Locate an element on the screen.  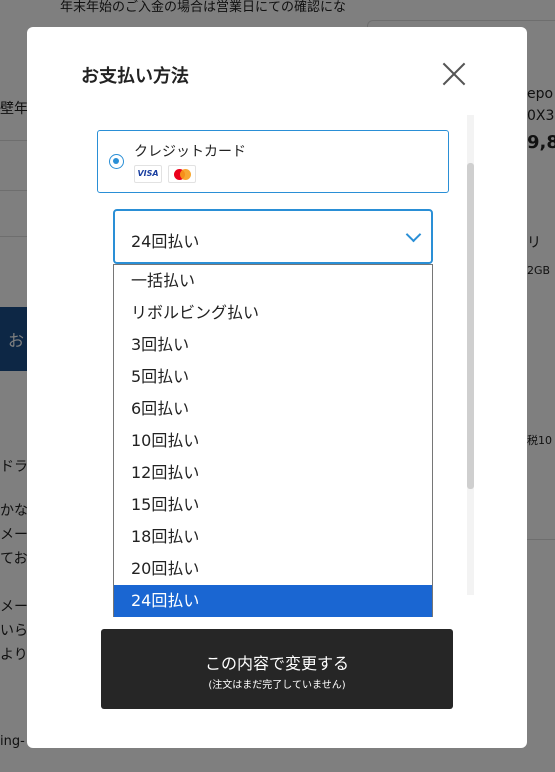
dropdown-option: 一括払い is located at coordinates (273, 281).